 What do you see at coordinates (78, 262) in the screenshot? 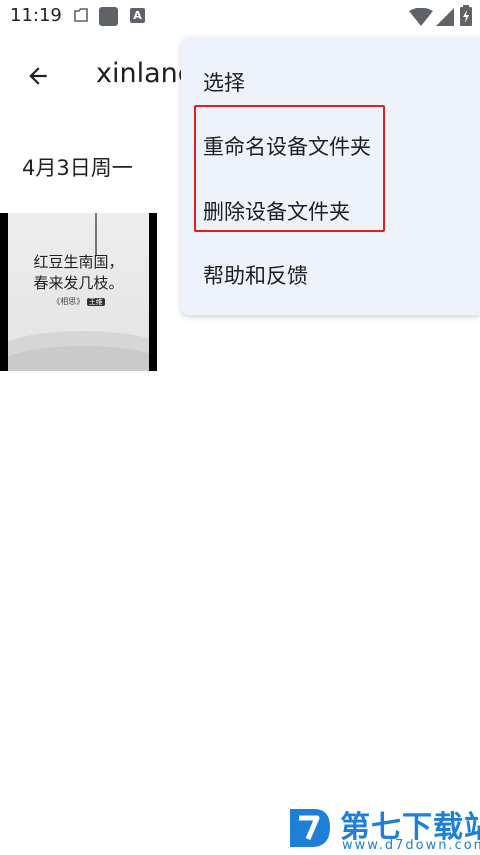
I see `poem-line-1: 红豆生南国，` at bounding box center [78, 262].